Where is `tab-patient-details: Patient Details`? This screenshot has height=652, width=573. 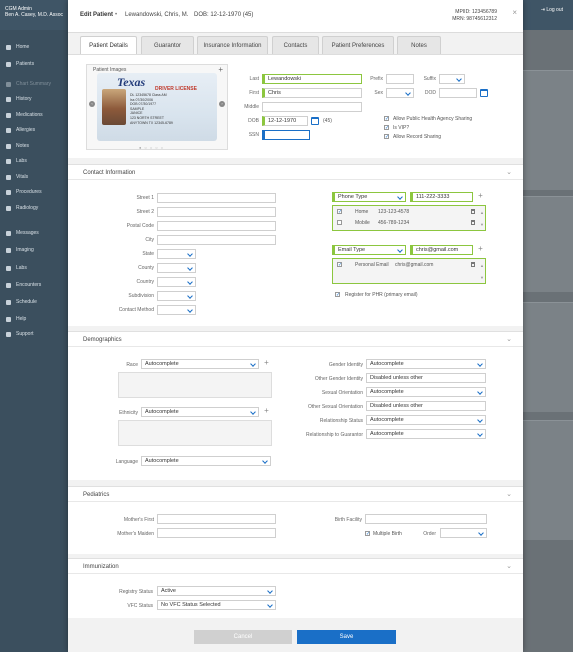
tab-patient-details: Patient Details is located at coordinates (108, 45).